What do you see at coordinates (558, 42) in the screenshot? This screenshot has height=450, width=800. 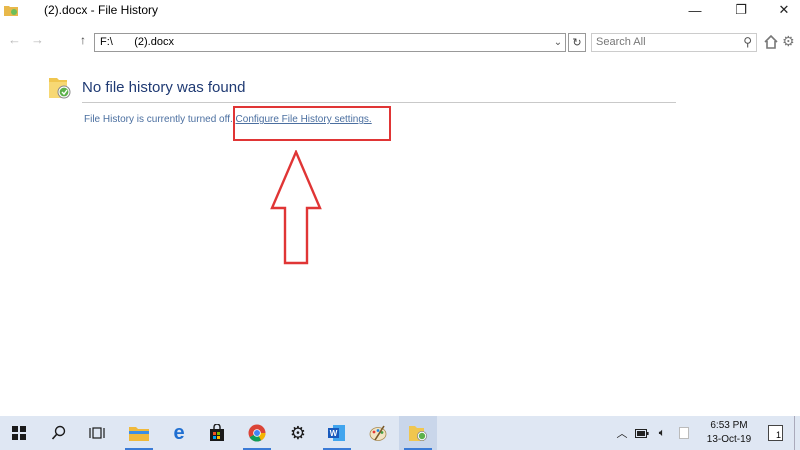 I see `chevron-down-icon: ⌄` at bounding box center [558, 42].